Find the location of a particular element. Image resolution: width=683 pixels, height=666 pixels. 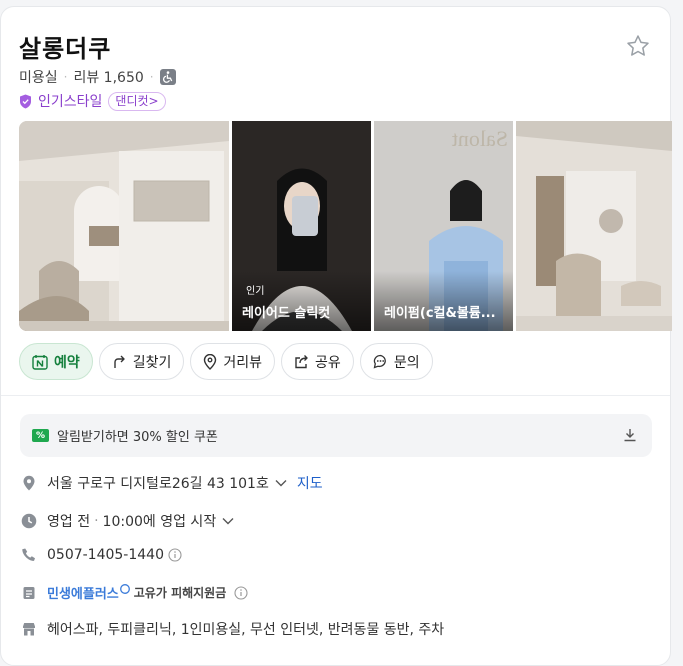

directions-label: 길찾기 is located at coordinates (152, 362).